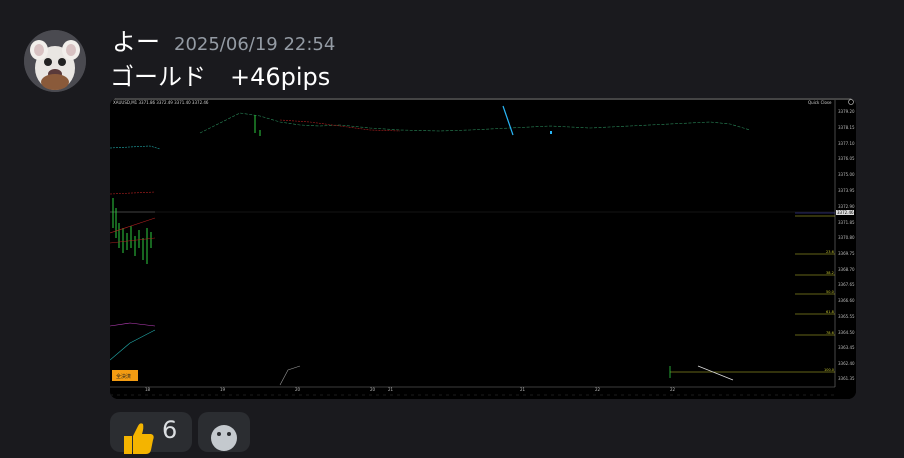  Describe the element at coordinates (255, 44) in the screenshot. I see `message-timestamp: 2025/06/19 22:54` at that location.